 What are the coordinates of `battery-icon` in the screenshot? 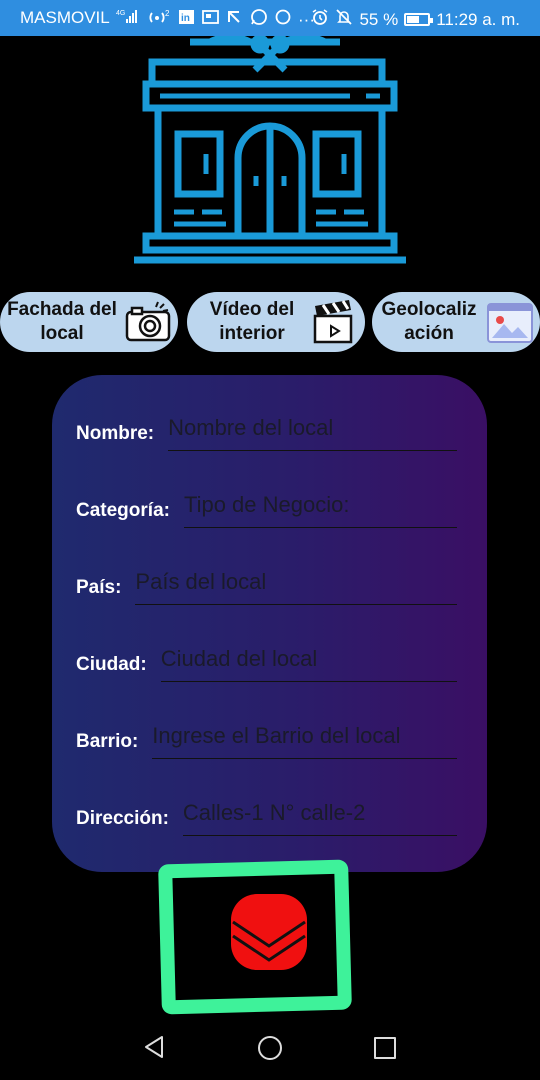 It's located at (419, 19).